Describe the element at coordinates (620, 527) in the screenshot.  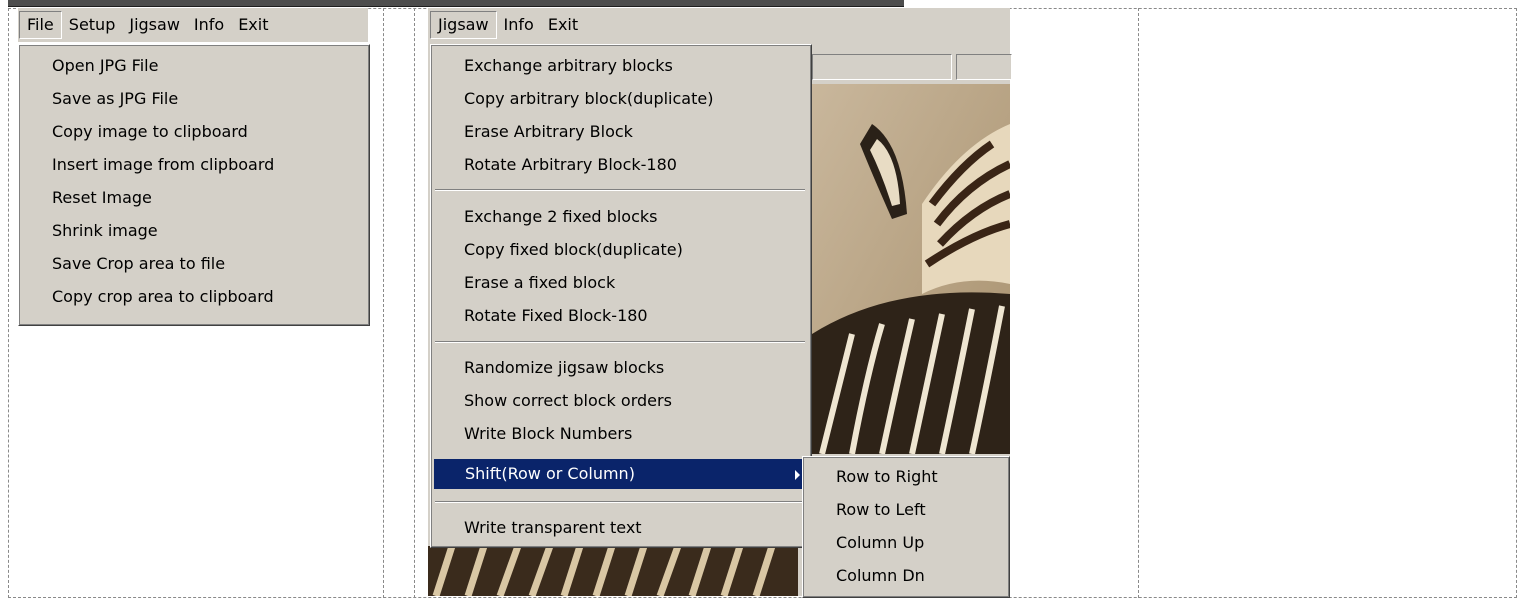
I see `menu-item-write-transparent-text: Write transparent text` at that location.